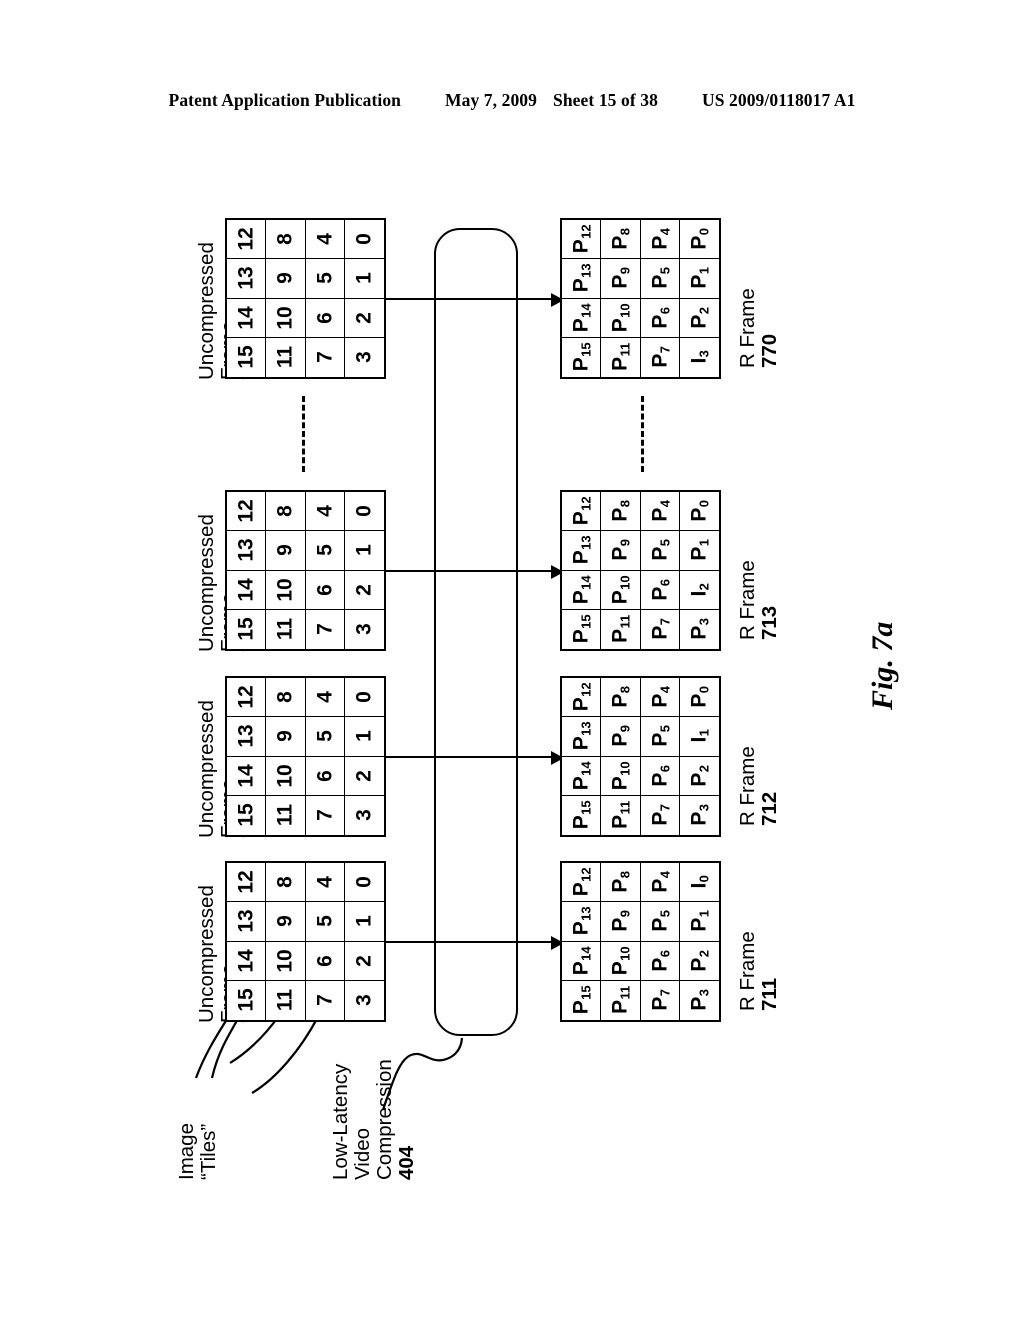 This screenshot has height=1320, width=1024. What do you see at coordinates (699, 512) in the screenshot?
I see `tile-cell: P0` at bounding box center [699, 512].